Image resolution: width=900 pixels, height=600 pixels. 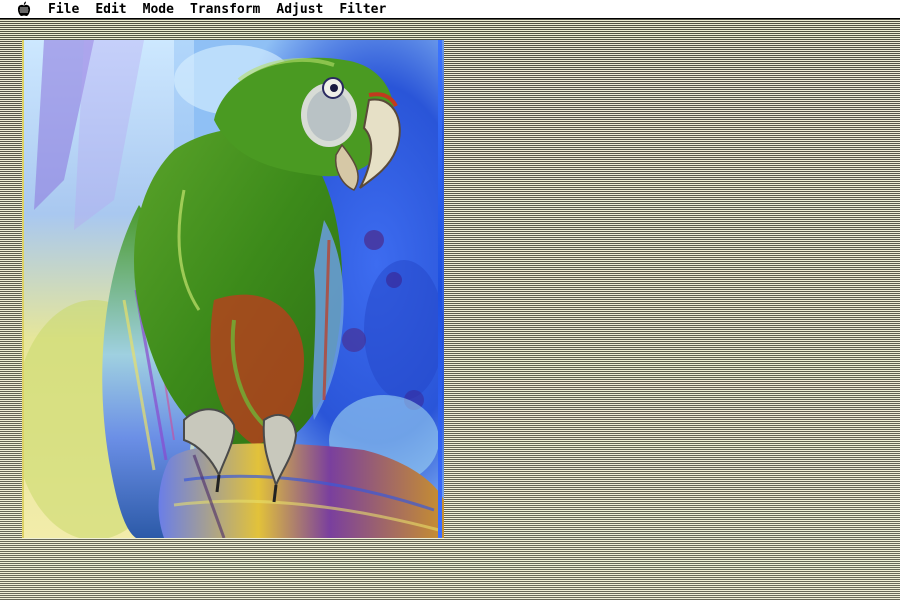 I want to click on menu-mode: Mode, so click(x=158, y=9).